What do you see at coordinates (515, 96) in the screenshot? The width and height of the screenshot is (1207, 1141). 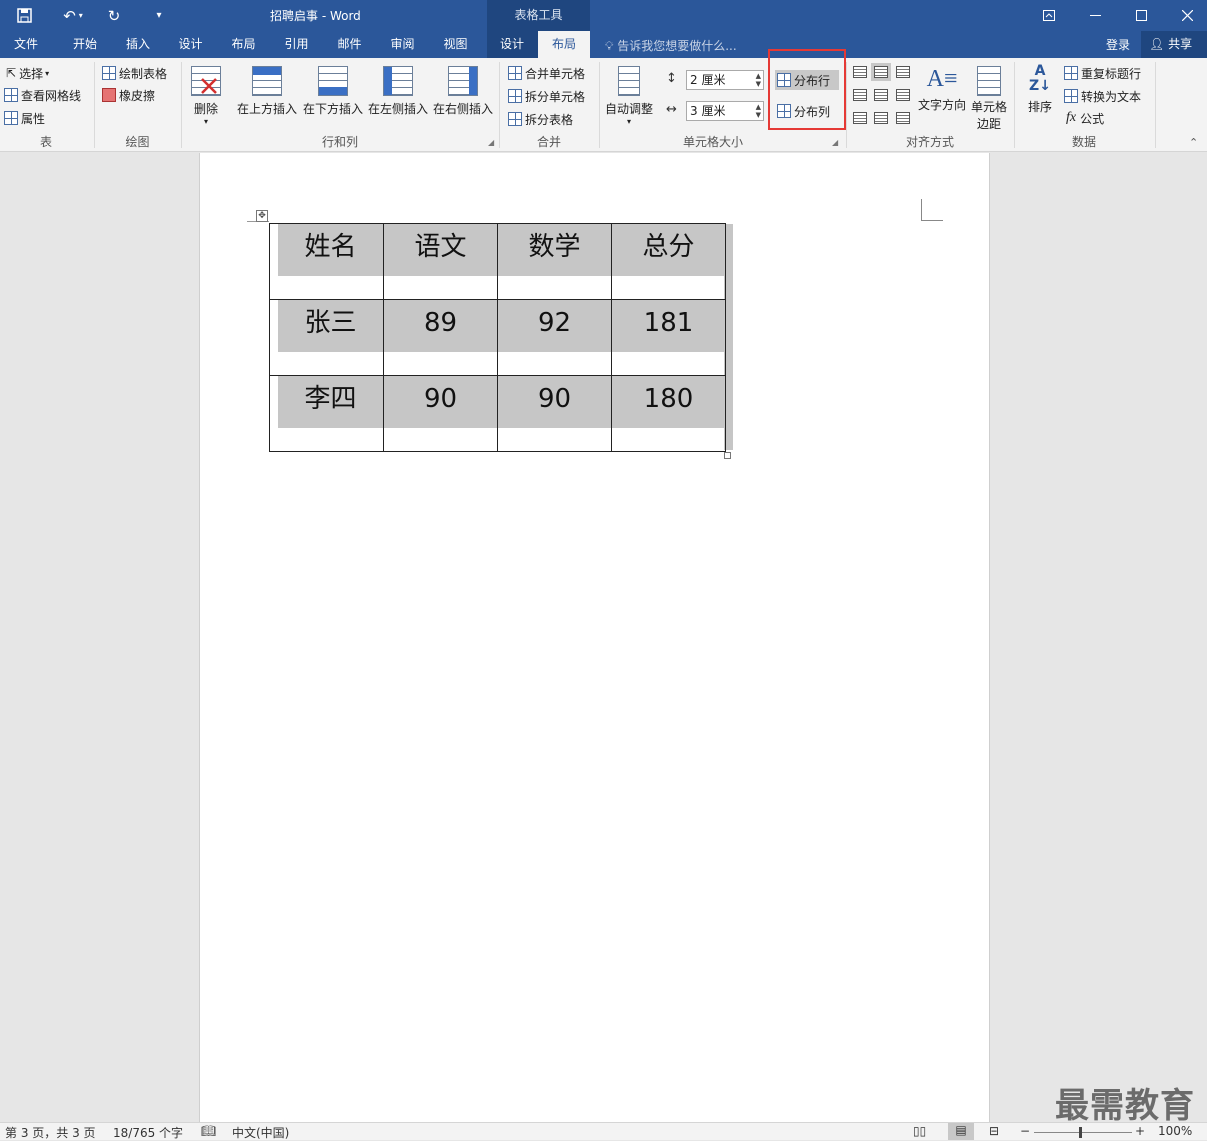 I see `split-cells-icon` at bounding box center [515, 96].